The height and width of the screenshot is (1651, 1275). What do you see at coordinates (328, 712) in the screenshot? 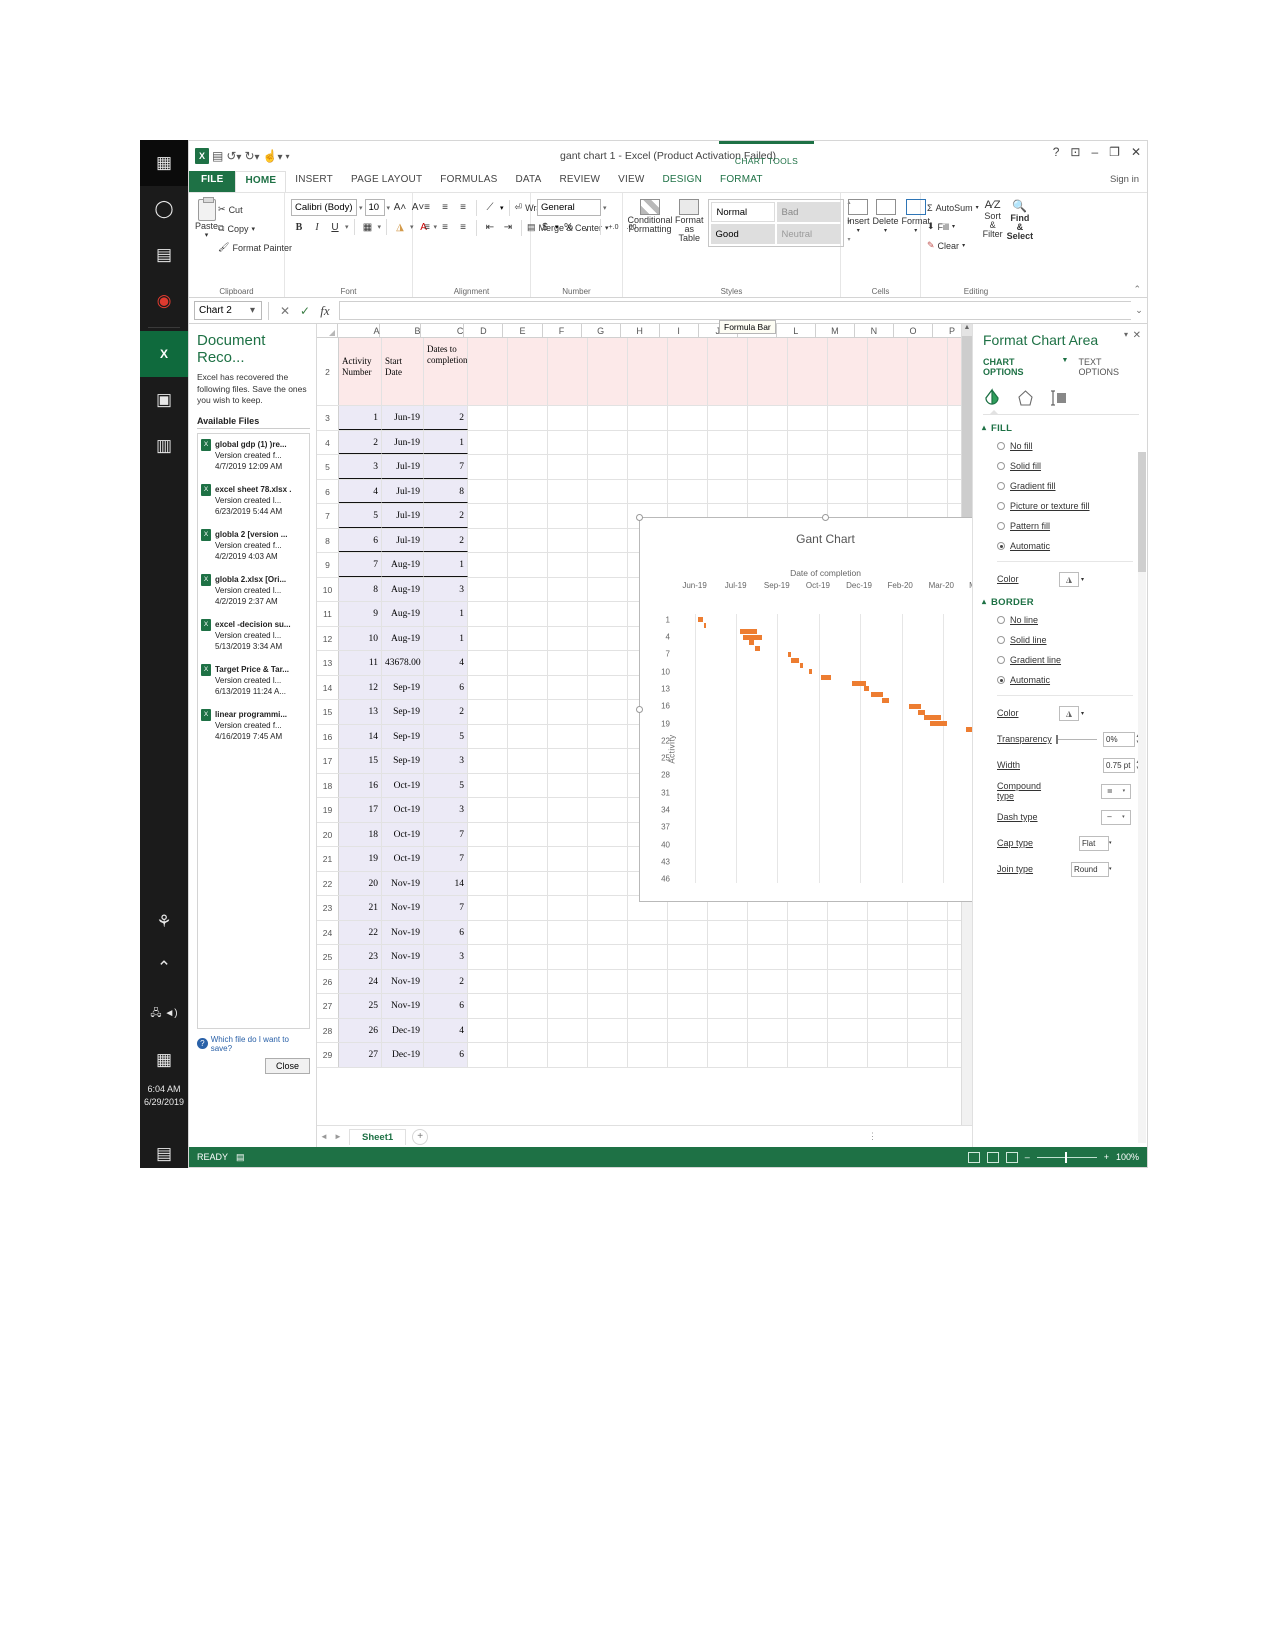
I see `row-header: 15` at bounding box center [328, 712].